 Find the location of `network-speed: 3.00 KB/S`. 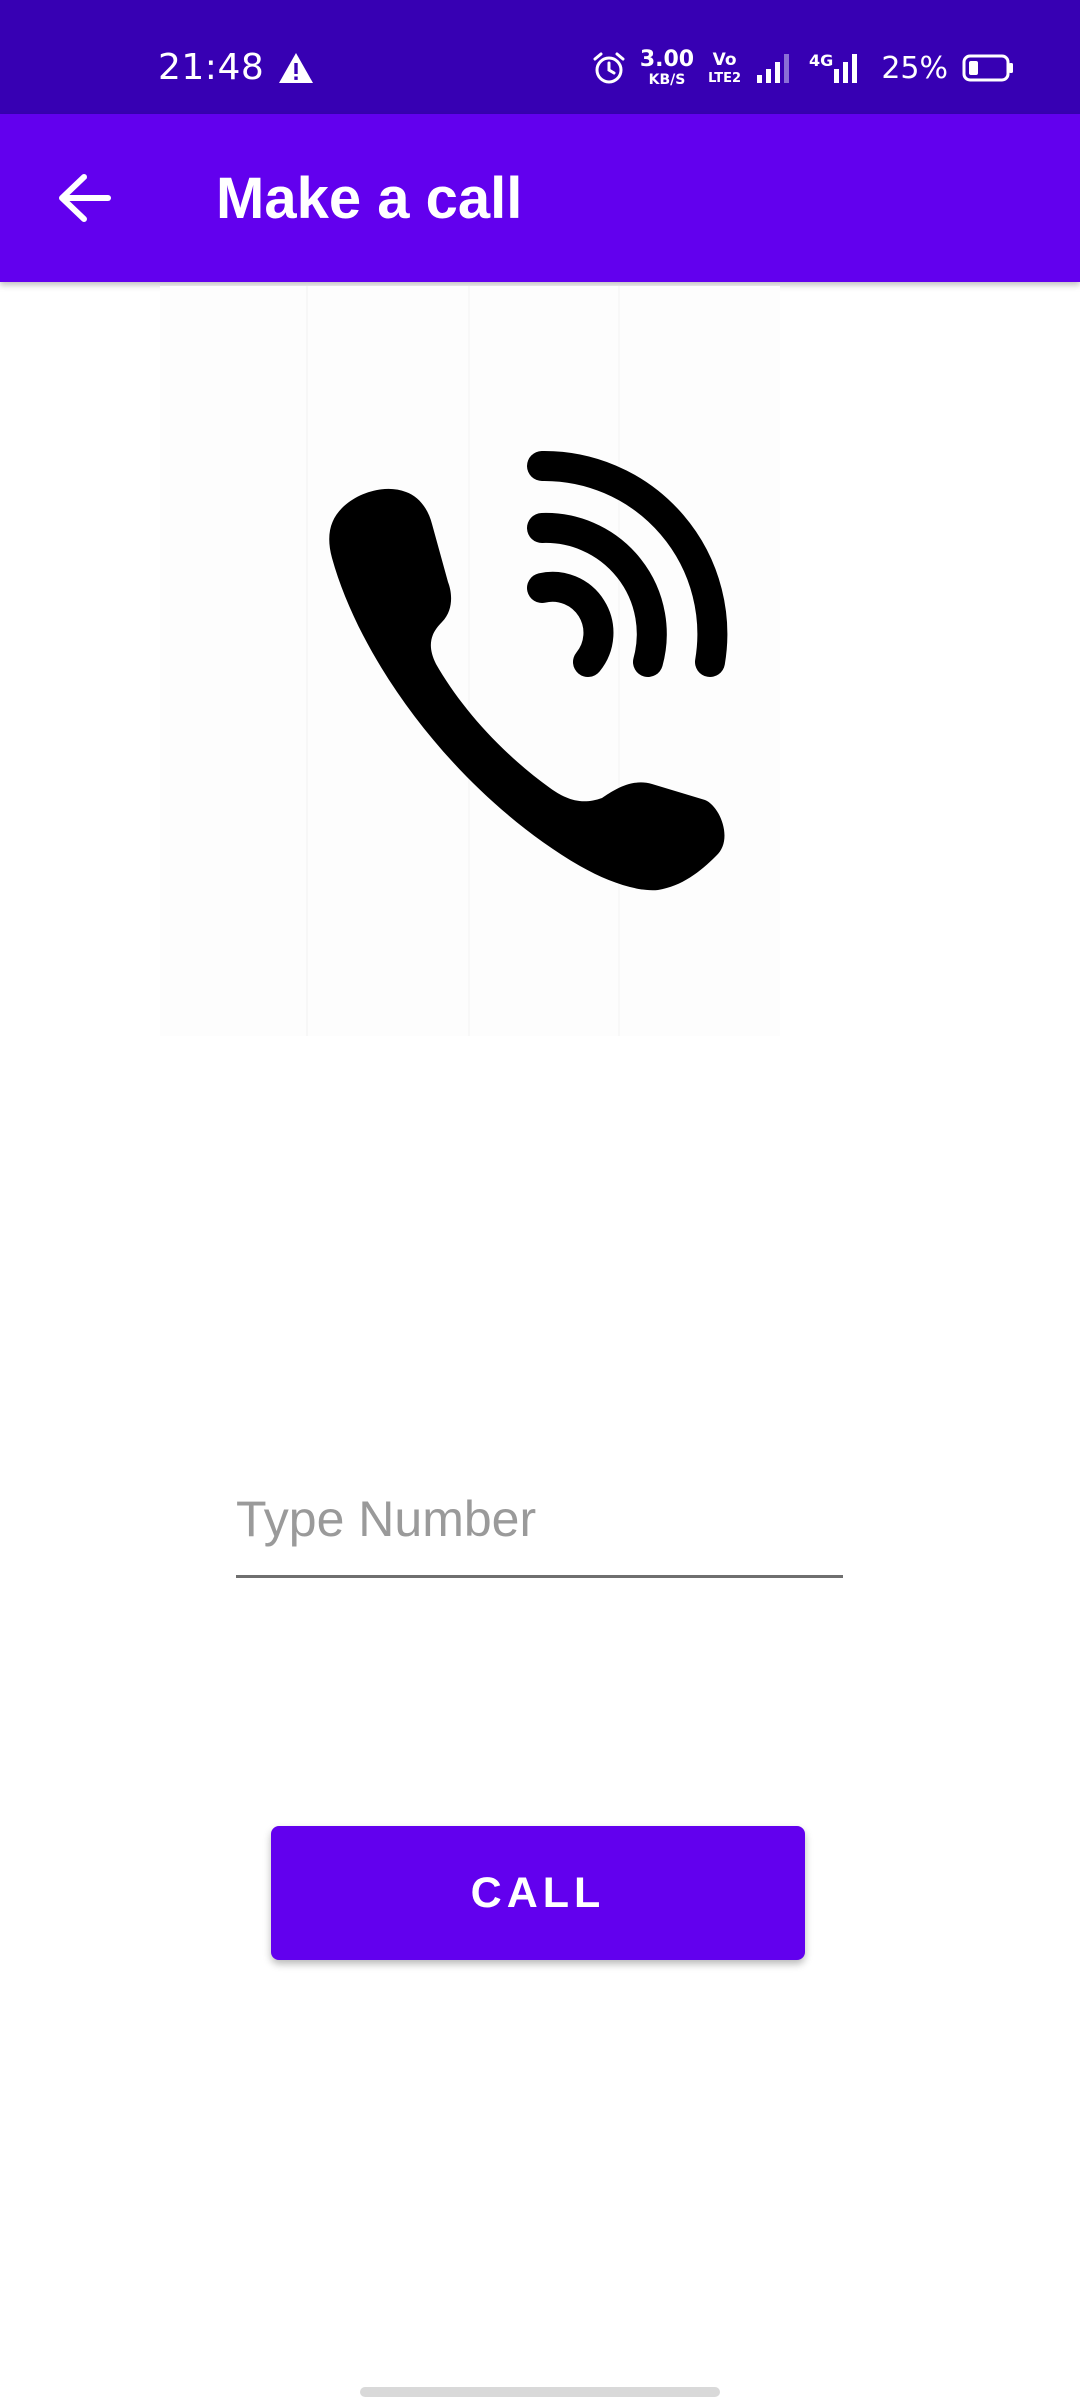

network-speed: 3.00 KB/S is located at coordinates (667, 67).